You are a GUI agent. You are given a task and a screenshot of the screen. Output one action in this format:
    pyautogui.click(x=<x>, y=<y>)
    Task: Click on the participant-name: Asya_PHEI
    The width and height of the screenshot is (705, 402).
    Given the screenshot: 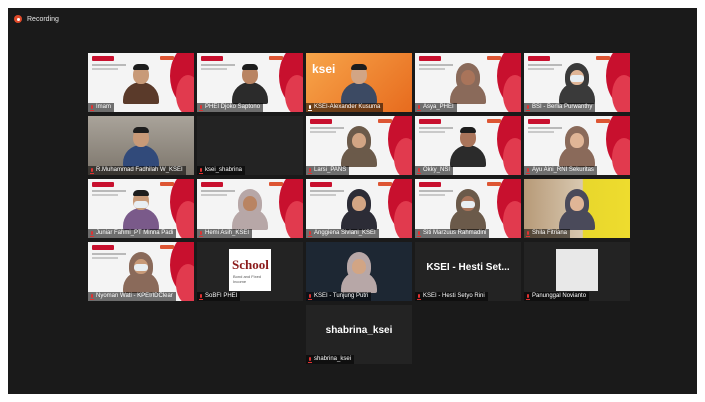 What is the action you would take?
    pyautogui.click(x=438, y=107)
    